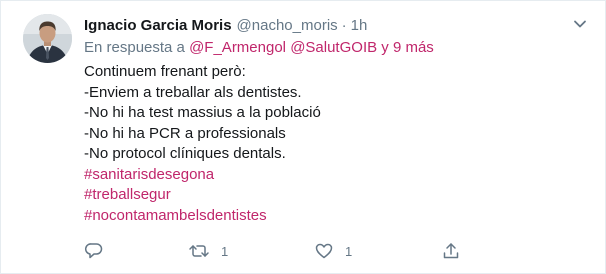 The height and width of the screenshot is (274, 606). What do you see at coordinates (324, 251) in the screenshot?
I see `heart-icon` at bounding box center [324, 251].